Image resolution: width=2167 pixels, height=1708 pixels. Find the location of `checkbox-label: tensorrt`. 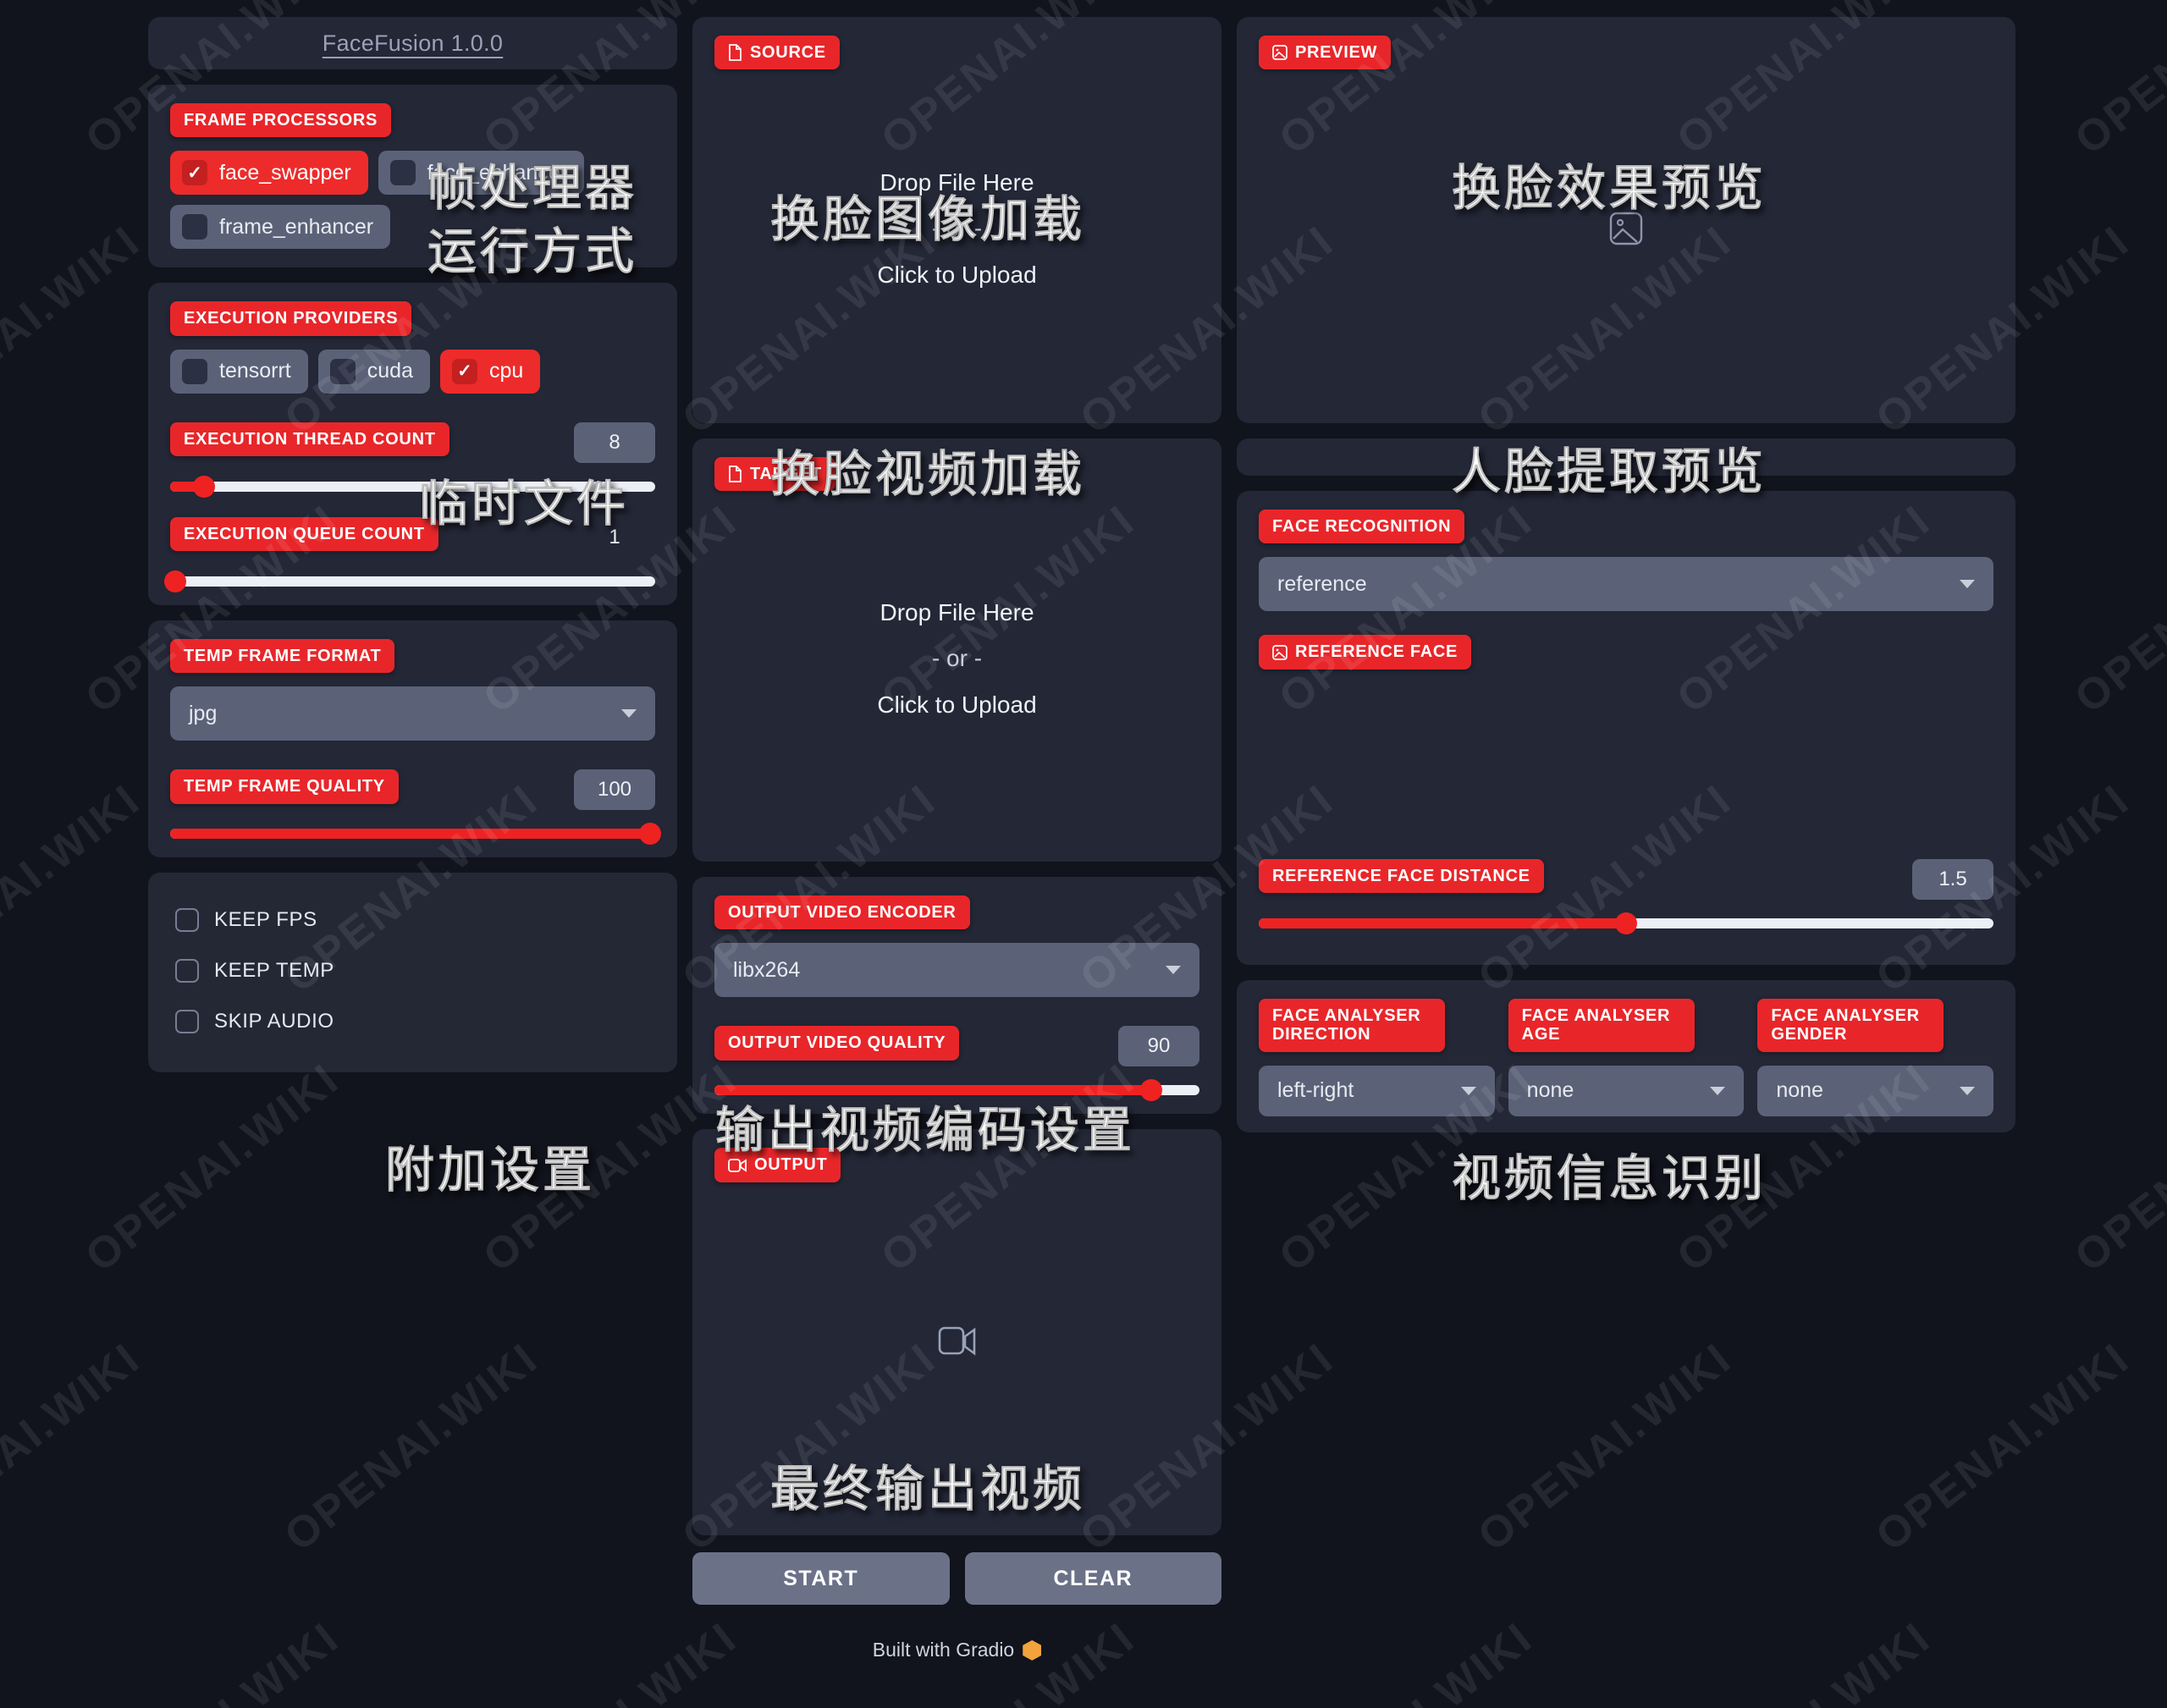

checkbox-label: tensorrt is located at coordinates (255, 371).